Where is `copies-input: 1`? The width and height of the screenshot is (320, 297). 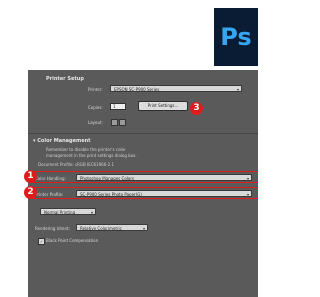 copies-input: 1 is located at coordinates (118, 106).